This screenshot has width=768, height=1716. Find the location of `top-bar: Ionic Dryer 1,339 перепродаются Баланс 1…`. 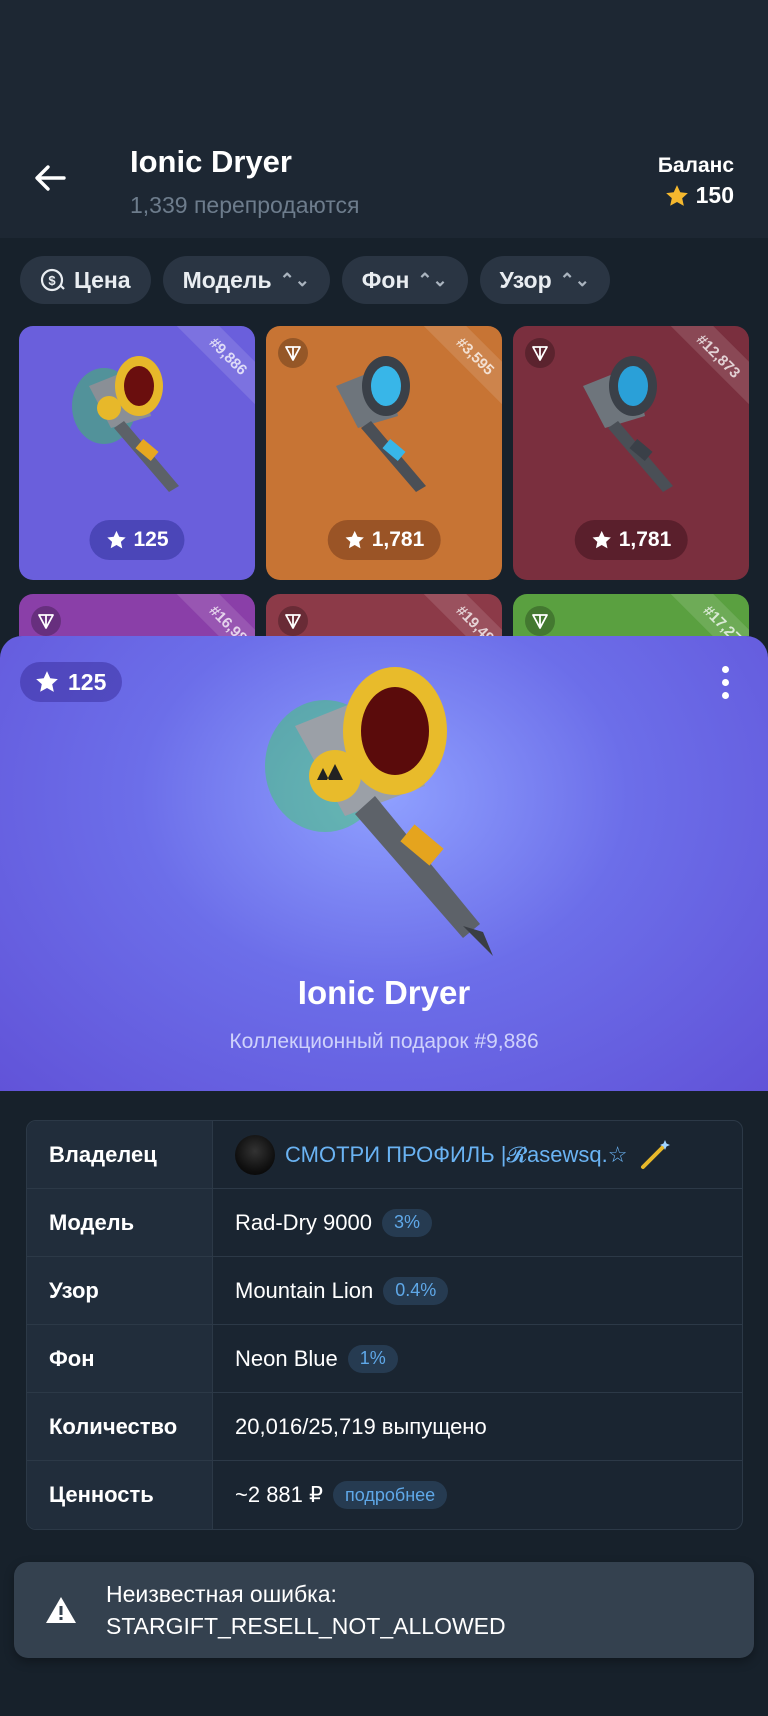

top-bar: Ionic Dryer 1,339 перепродаются Баланс 1… is located at coordinates (384, 179).